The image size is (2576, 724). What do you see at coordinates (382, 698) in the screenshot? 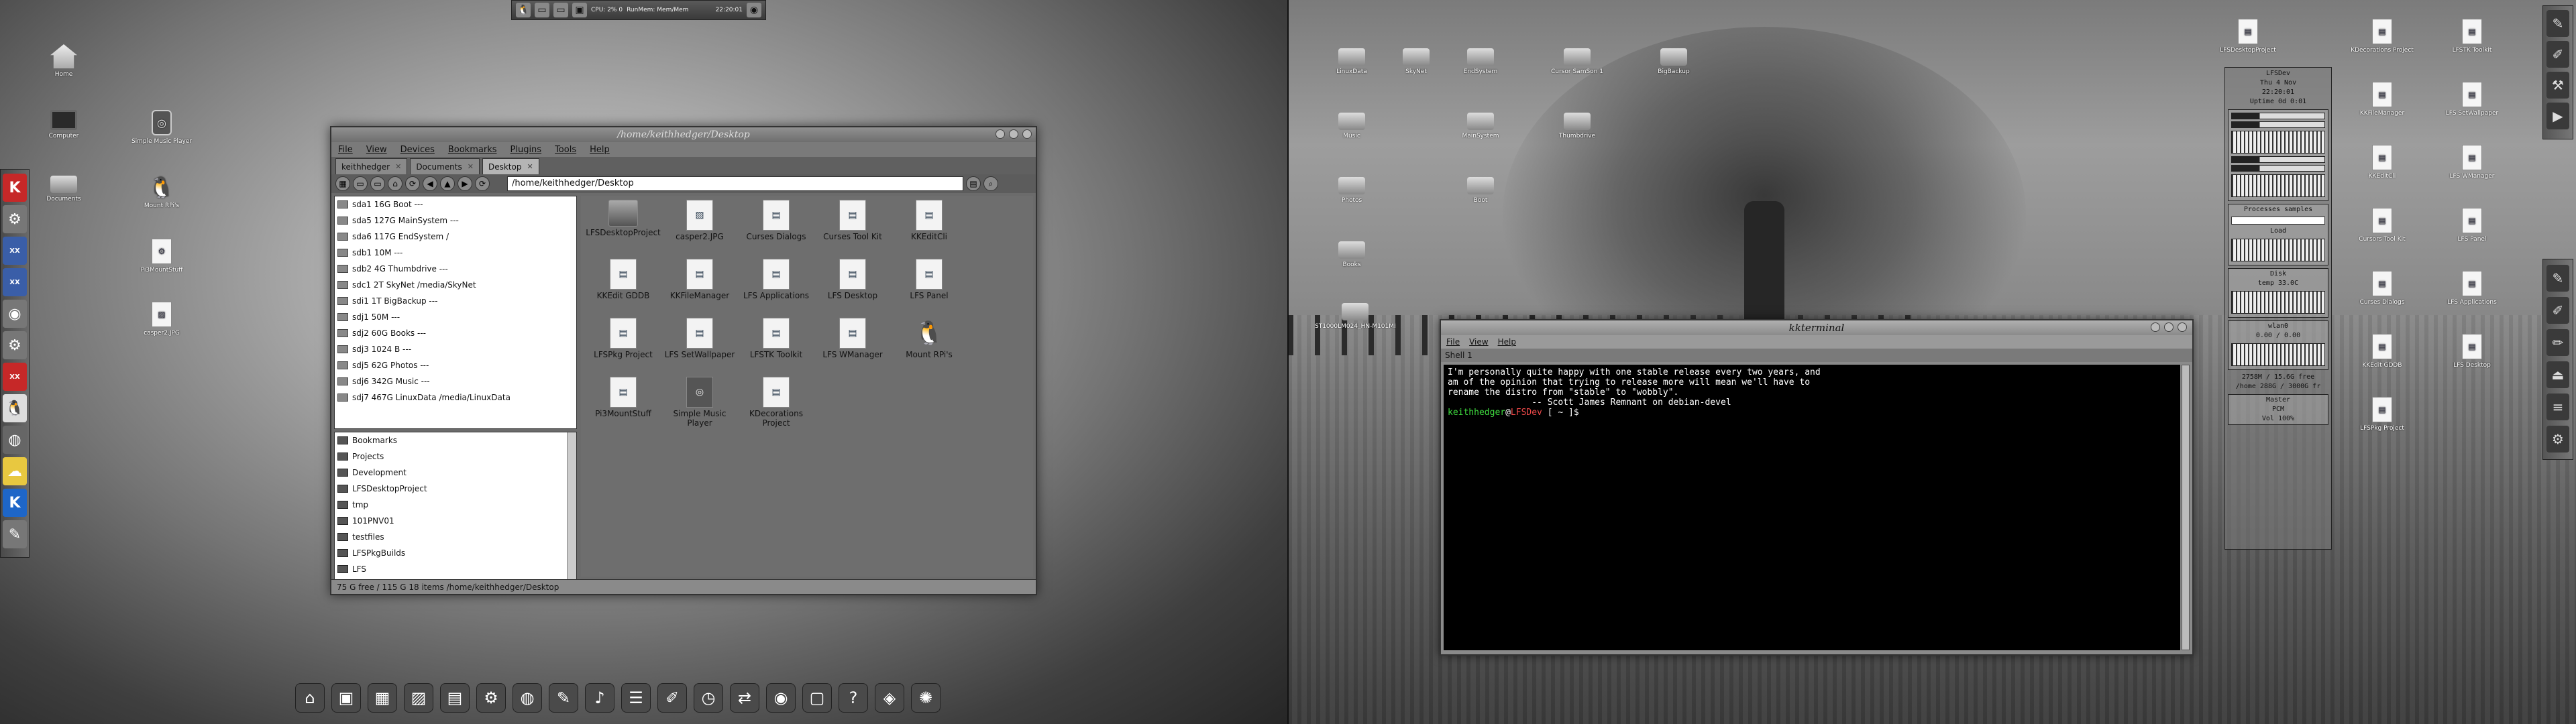
I see `files-icon: ▦` at bounding box center [382, 698].